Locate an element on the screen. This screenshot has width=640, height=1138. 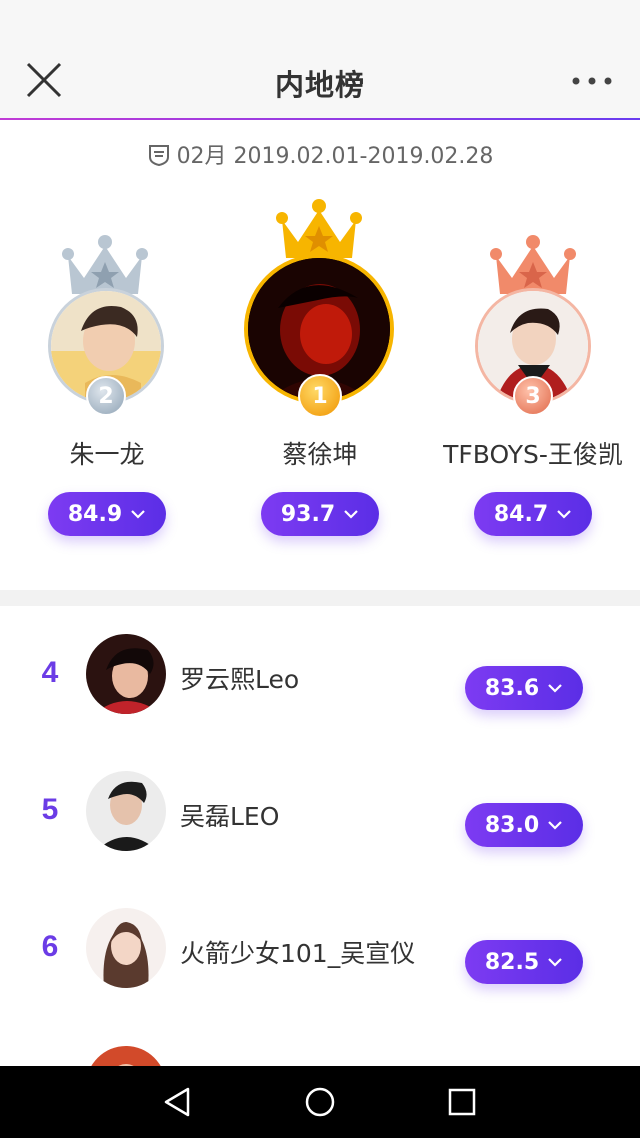
rank-badge-2: 2 is located at coordinates (106, 396).